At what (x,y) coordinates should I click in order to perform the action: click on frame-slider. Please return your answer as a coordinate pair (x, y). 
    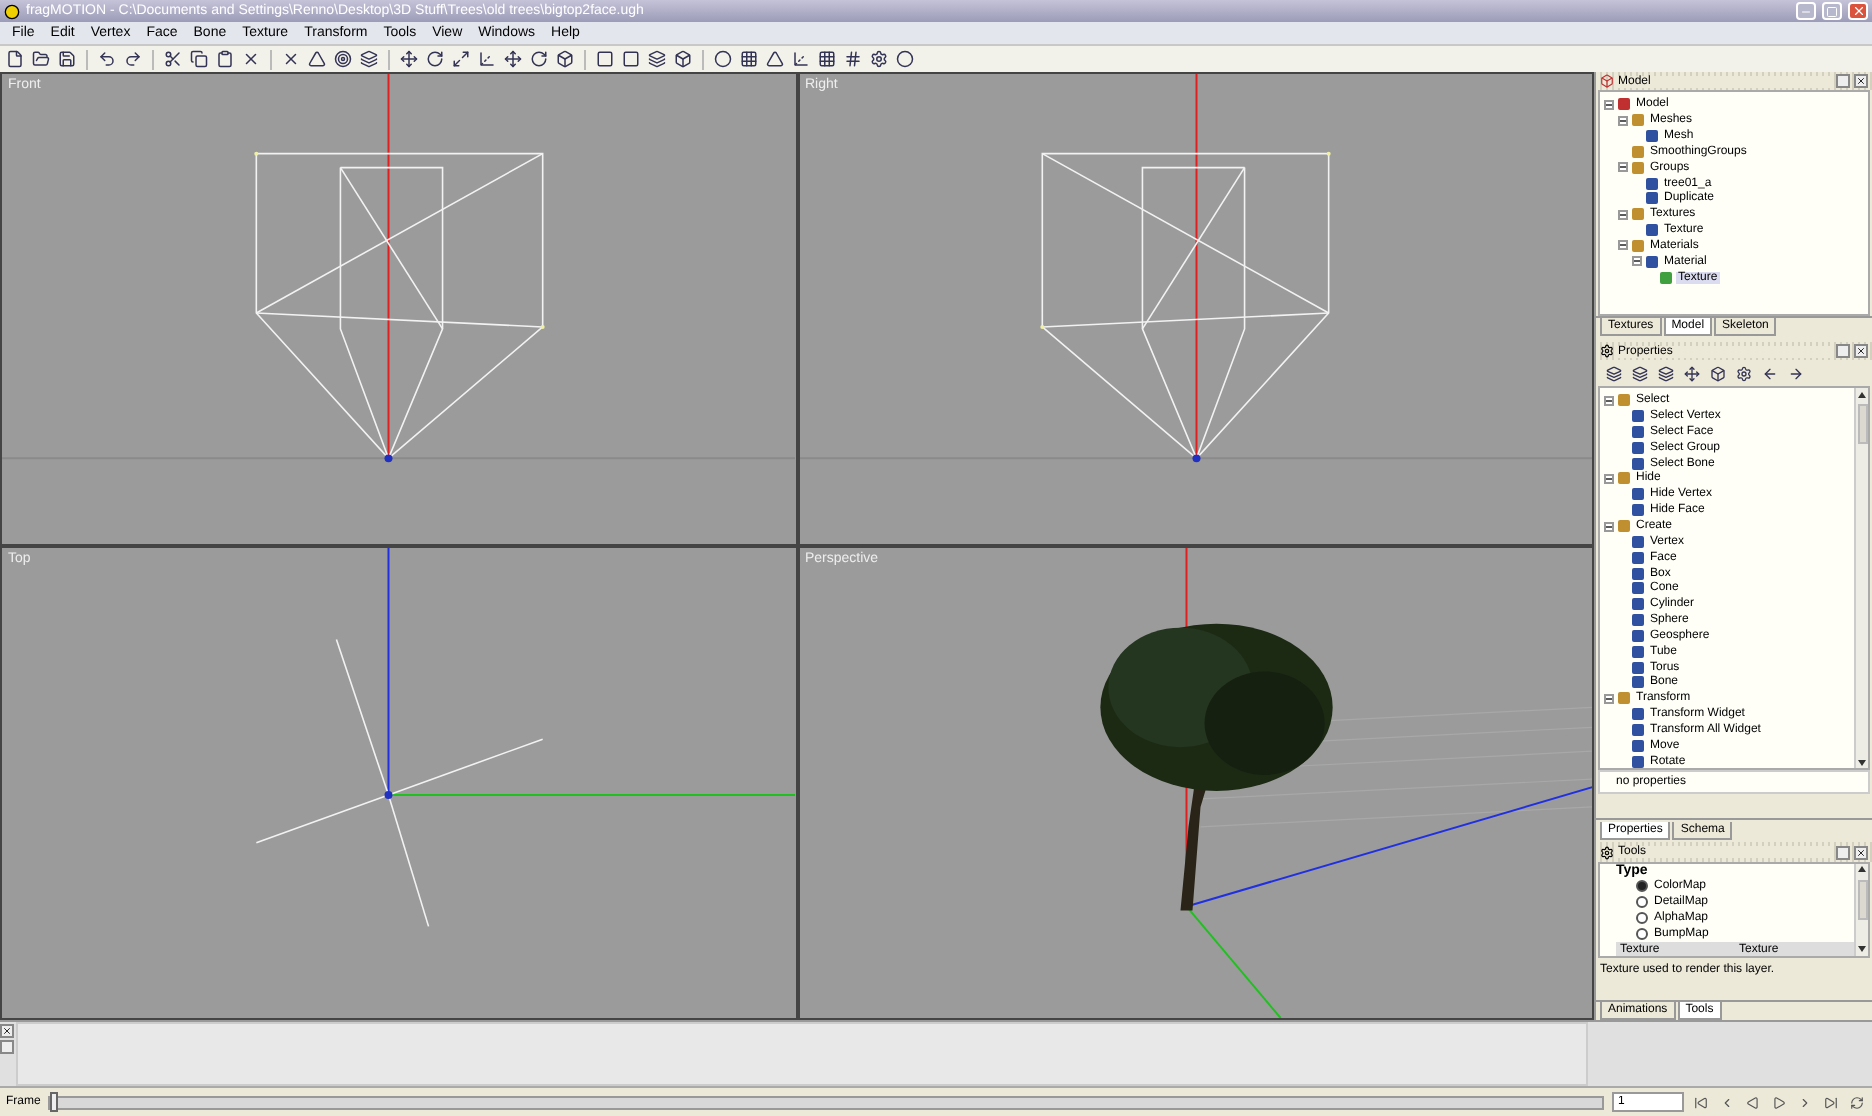
    Looking at the image, I should click on (826, 1102).